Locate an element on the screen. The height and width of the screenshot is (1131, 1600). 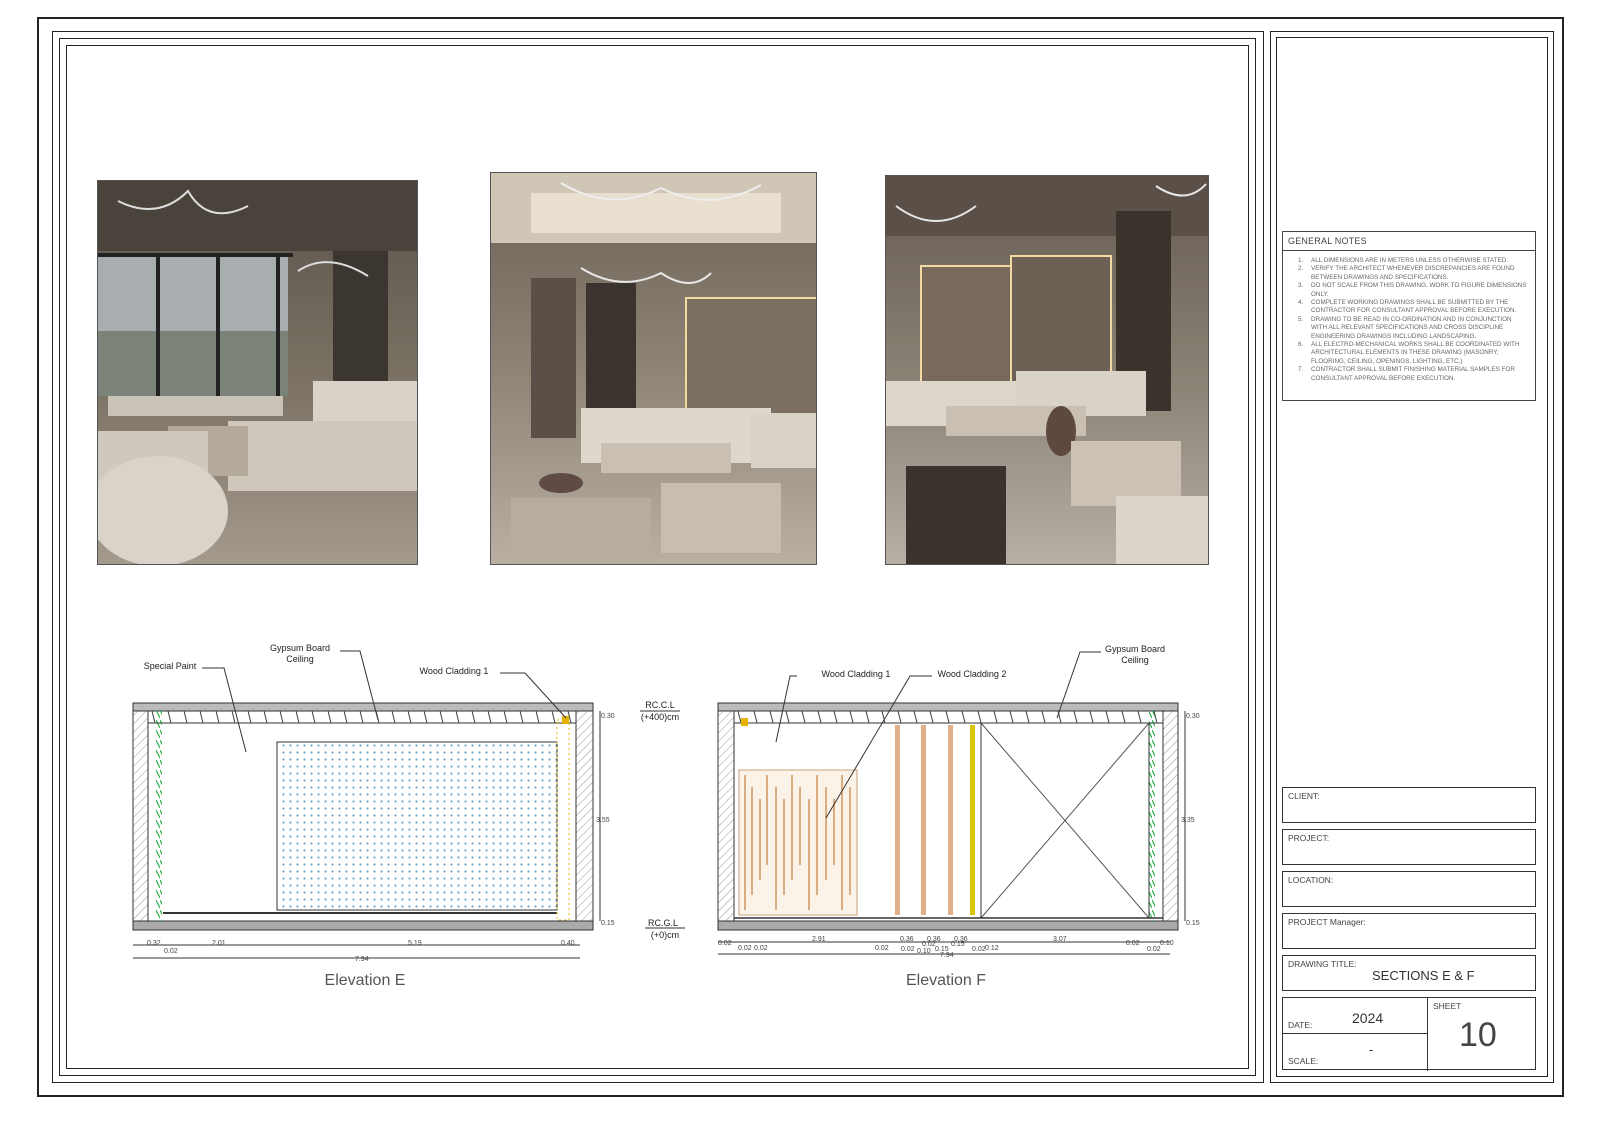
dim-e-top: 0.30 is located at coordinates (608, 716).